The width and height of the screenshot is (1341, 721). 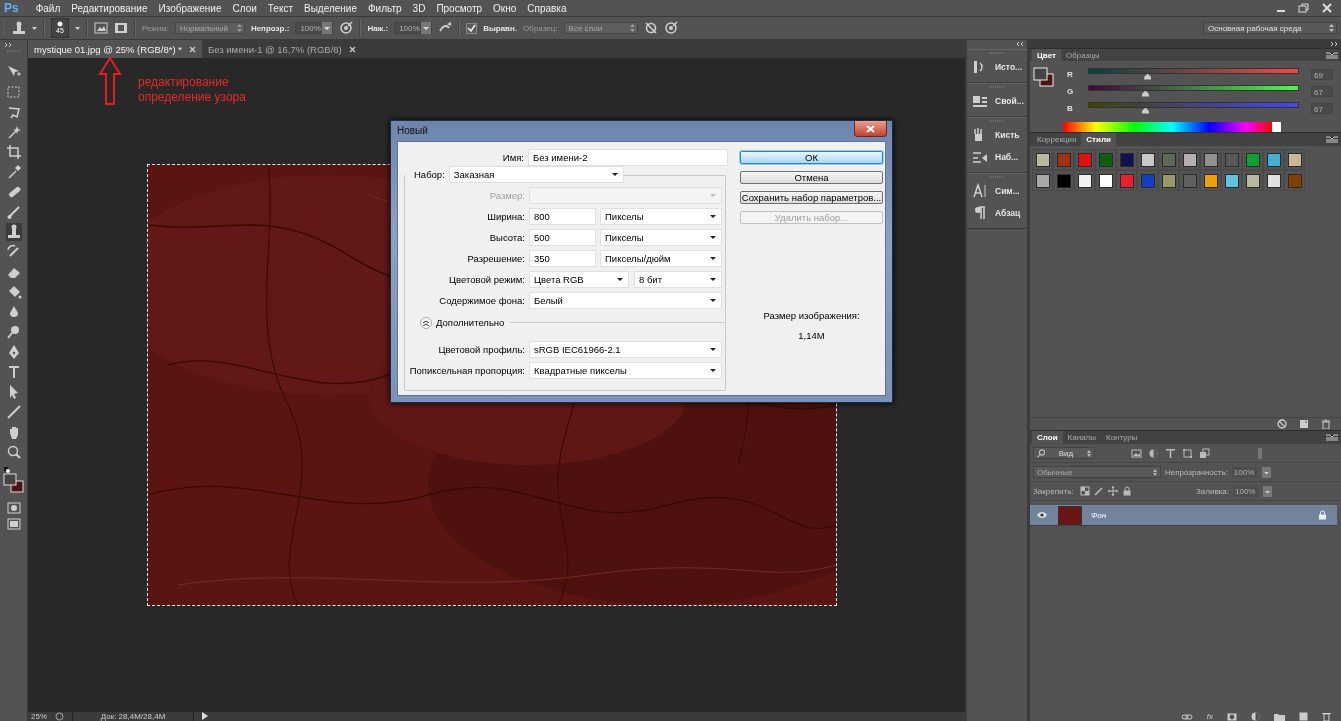 I want to click on panel-tab: Цвет, so click(x=1046, y=55).